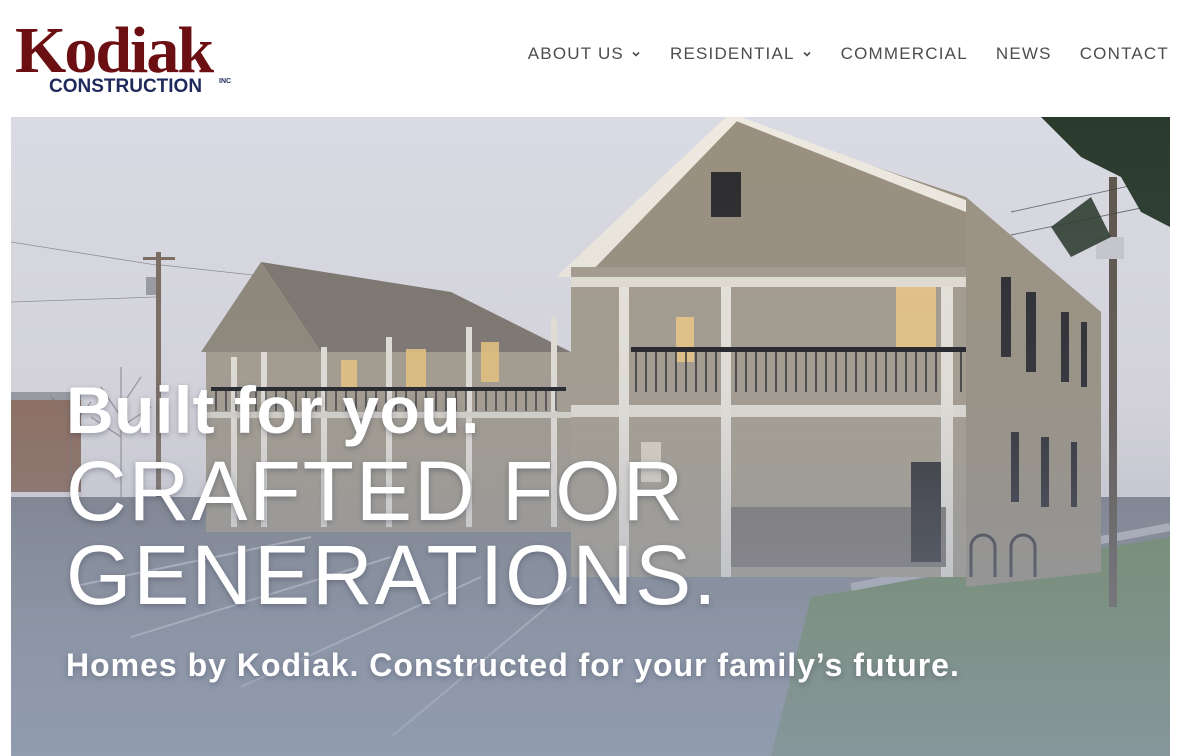 This screenshot has height=756, width=1179. I want to click on nav-contact: CONTACT, so click(1124, 54).